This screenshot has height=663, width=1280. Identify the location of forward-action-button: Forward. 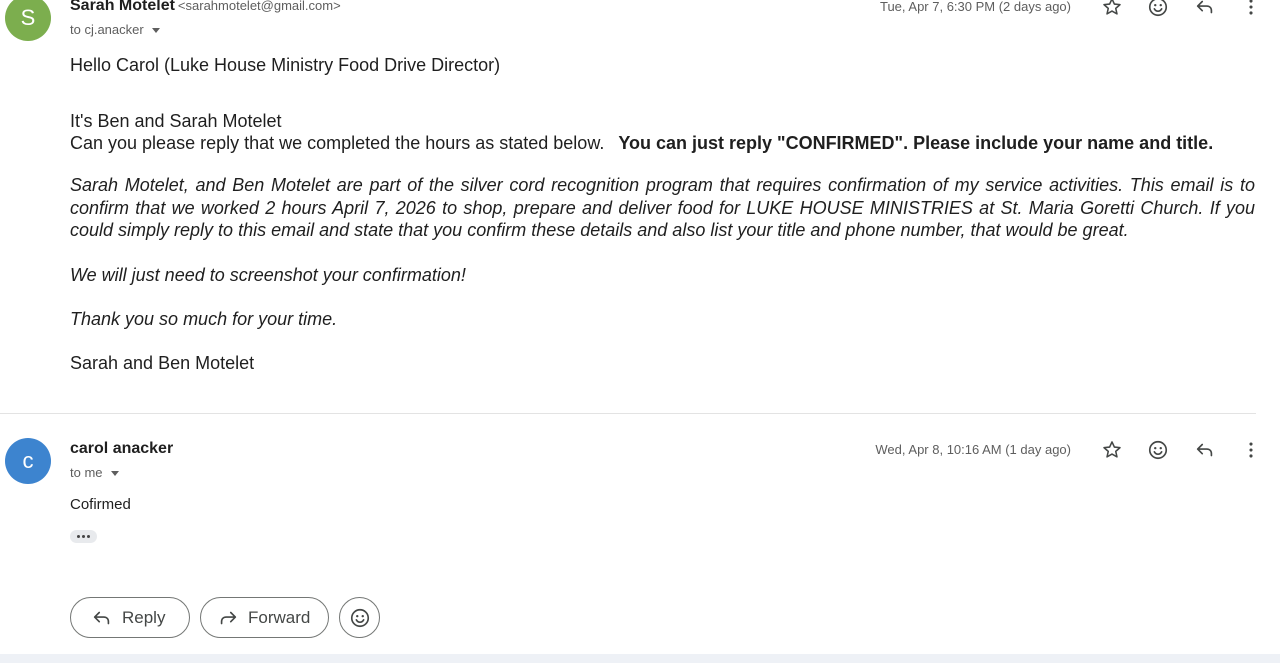
(264, 617).